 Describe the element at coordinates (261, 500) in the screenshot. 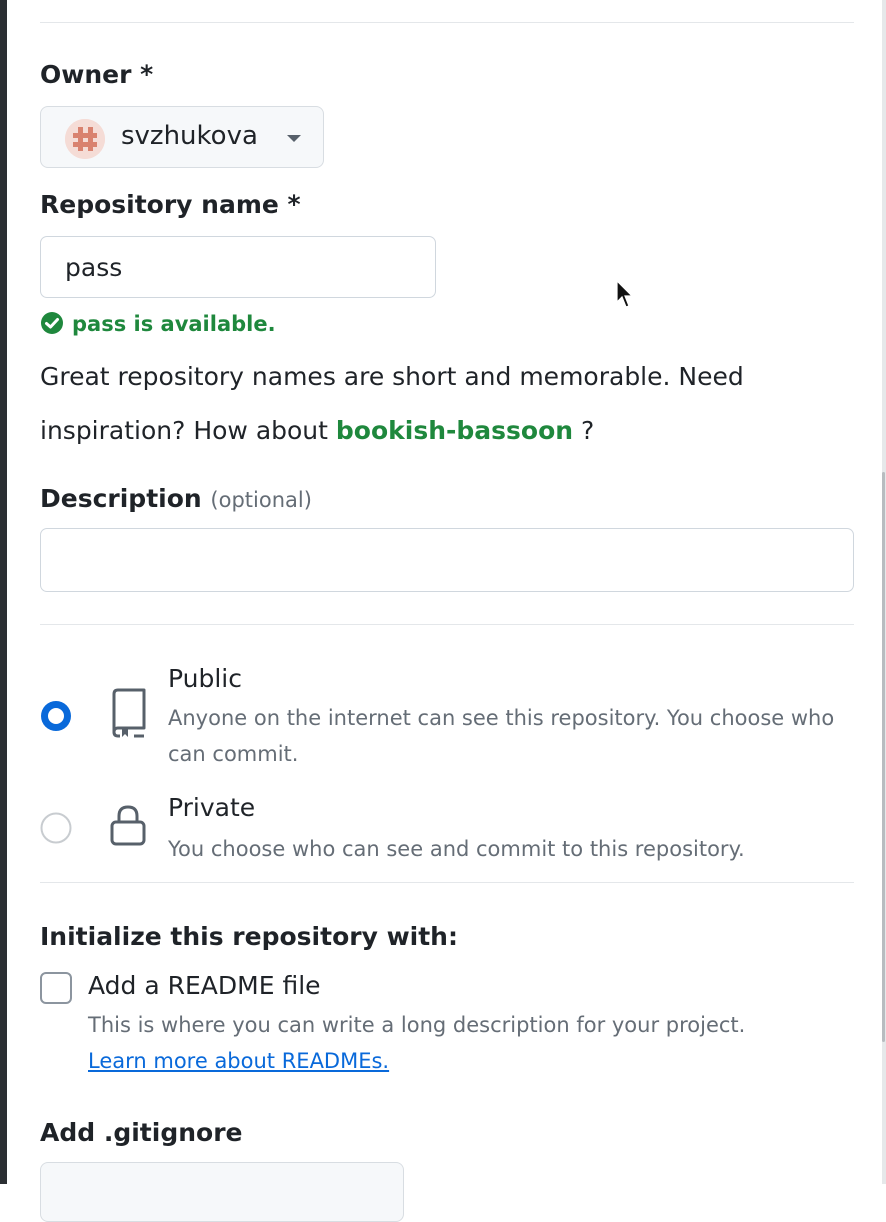

I see `optional-text: (optional)` at that location.